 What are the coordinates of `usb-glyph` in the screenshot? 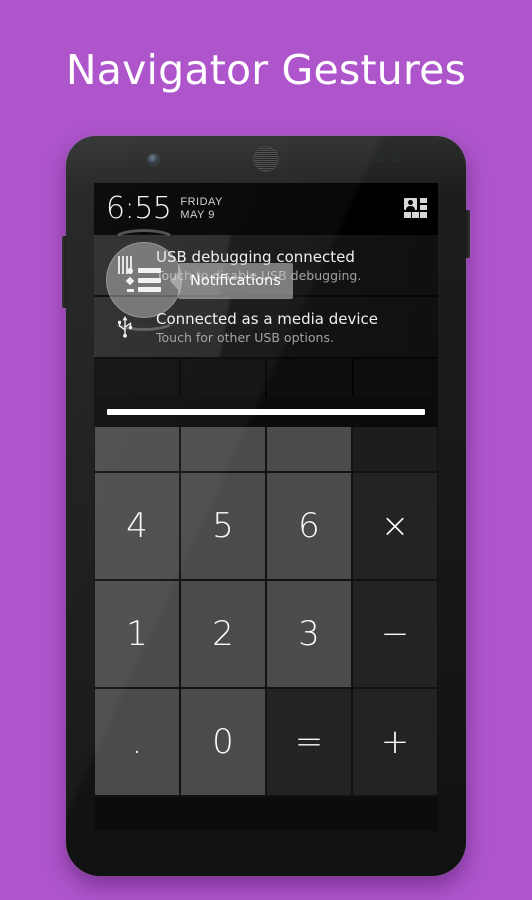 It's located at (125, 327).